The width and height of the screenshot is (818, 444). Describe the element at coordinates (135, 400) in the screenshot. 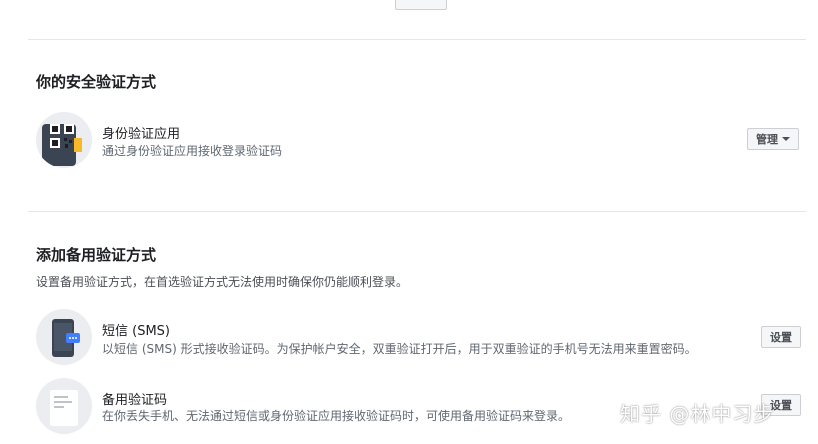

I see `method-title-backup-codes: 备用验证码` at that location.